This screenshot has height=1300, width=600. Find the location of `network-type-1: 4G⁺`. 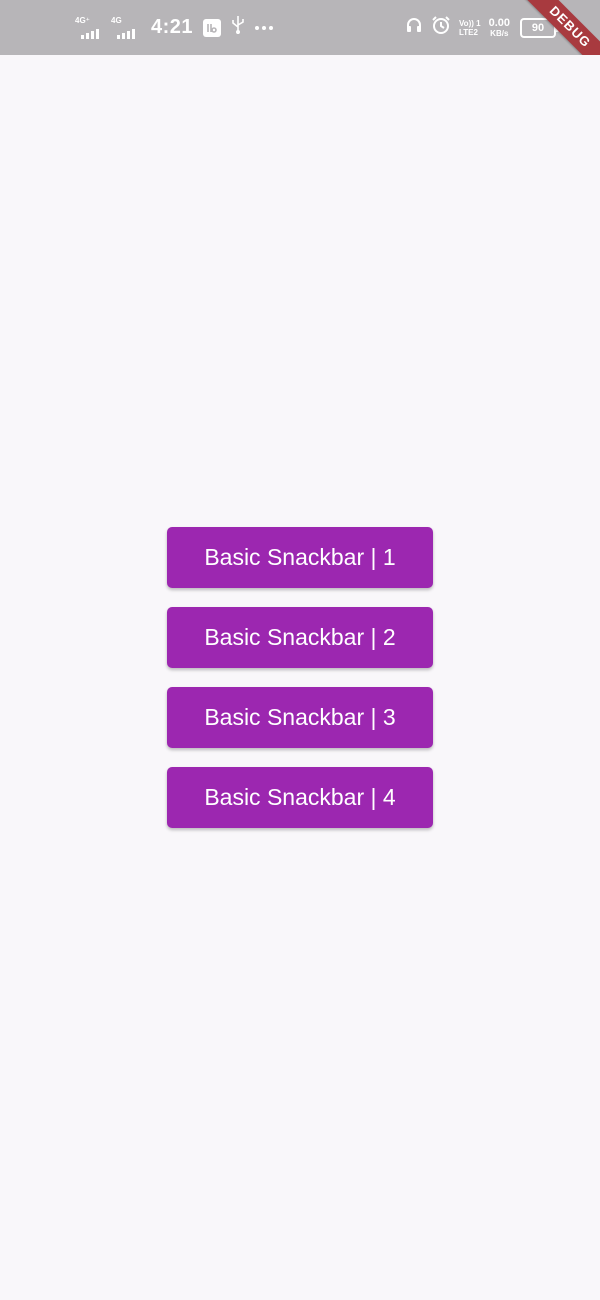

network-type-1: 4G⁺ is located at coordinates (82, 20).